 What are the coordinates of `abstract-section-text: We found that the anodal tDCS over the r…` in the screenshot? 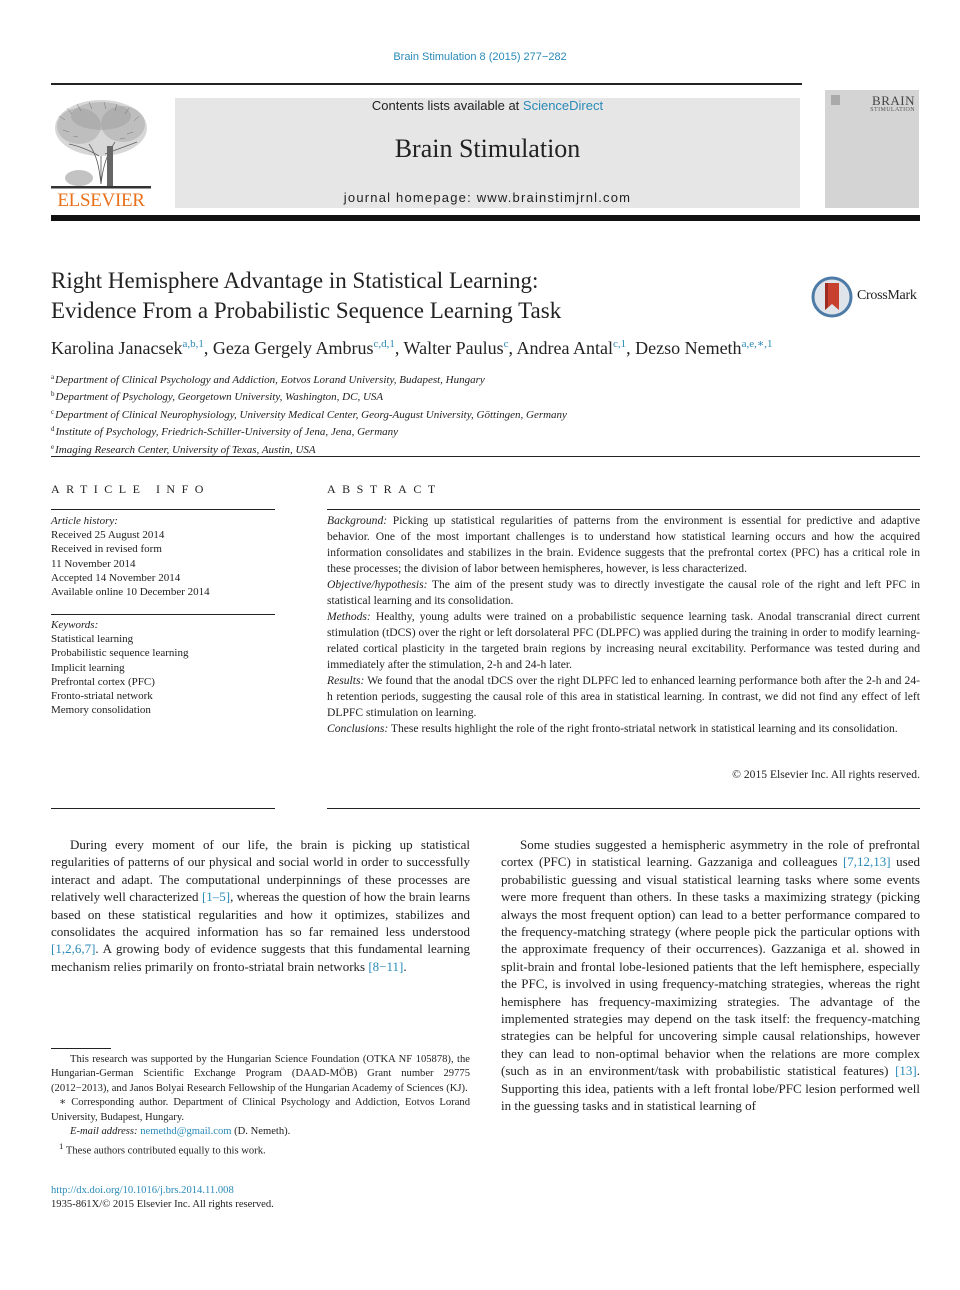 It's located at (623, 696).